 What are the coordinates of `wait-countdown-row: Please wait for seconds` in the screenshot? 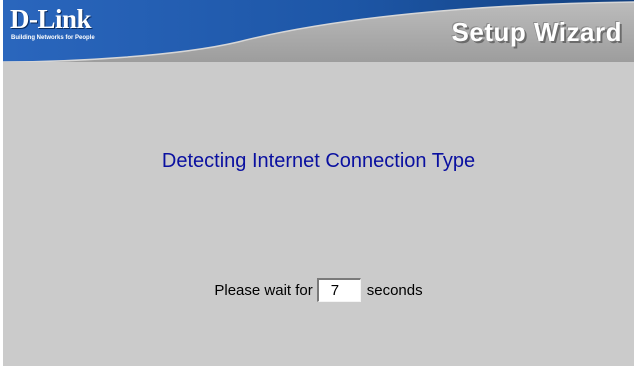 It's located at (318, 290).